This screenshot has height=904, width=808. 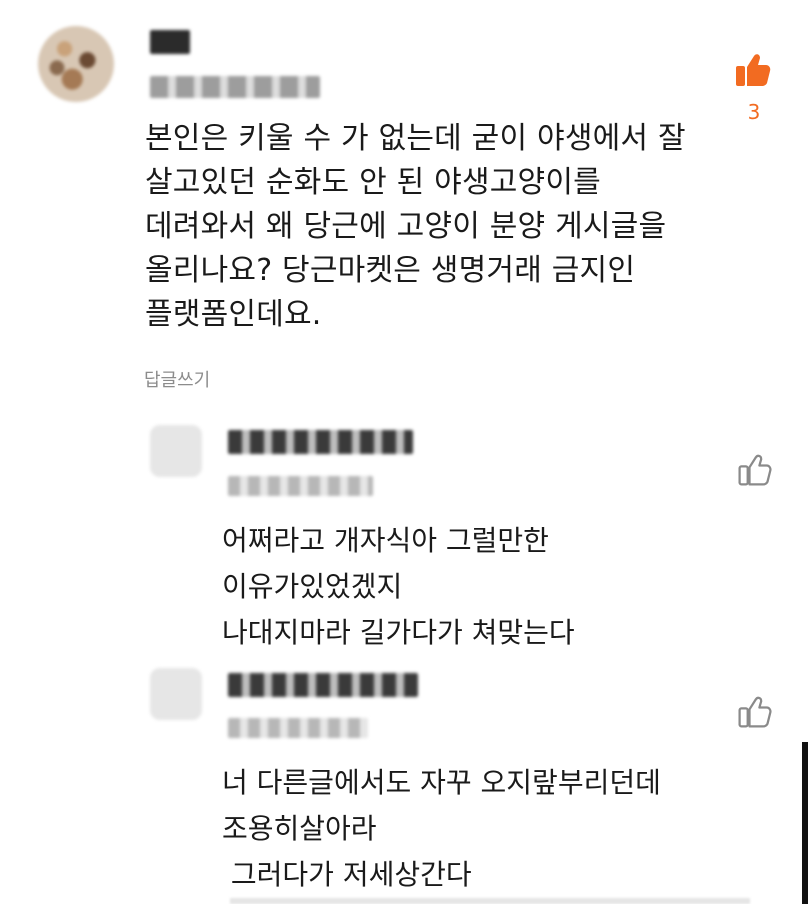 What do you see at coordinates (398, 586) in the screenshot?
I see `reply-text: 어쩌라고 개자식아 그럴만한 이유가있었겠지 나대지마라 길가다가 쳐맞는다` at bounding box center [398, 586].